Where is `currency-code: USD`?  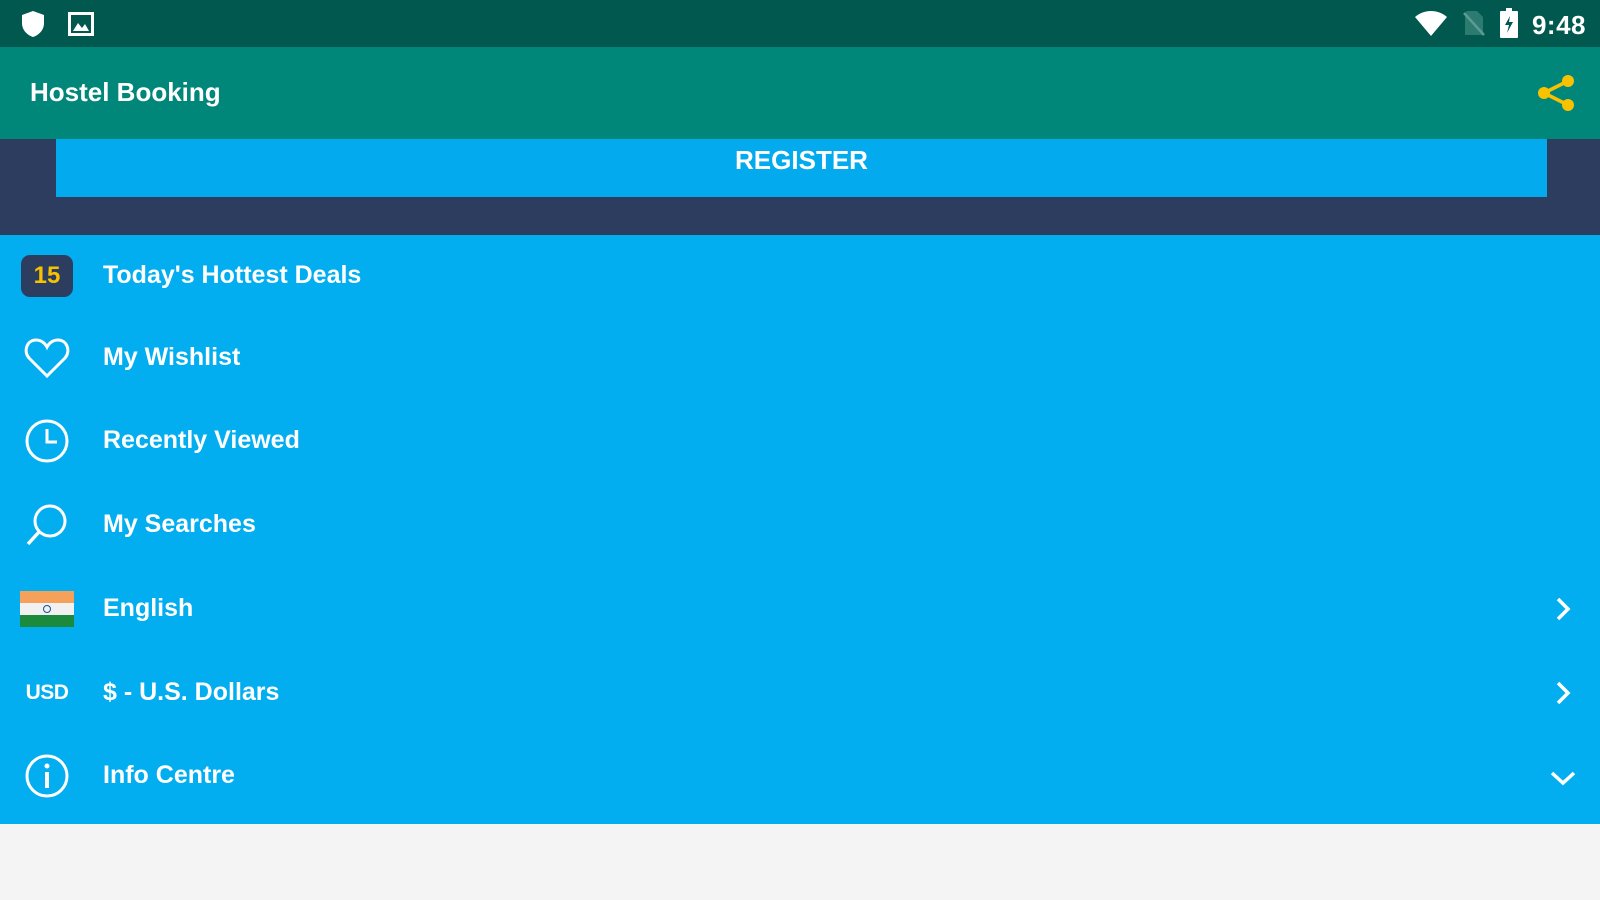
currency-code: USD is located at coordinates (47, 692).